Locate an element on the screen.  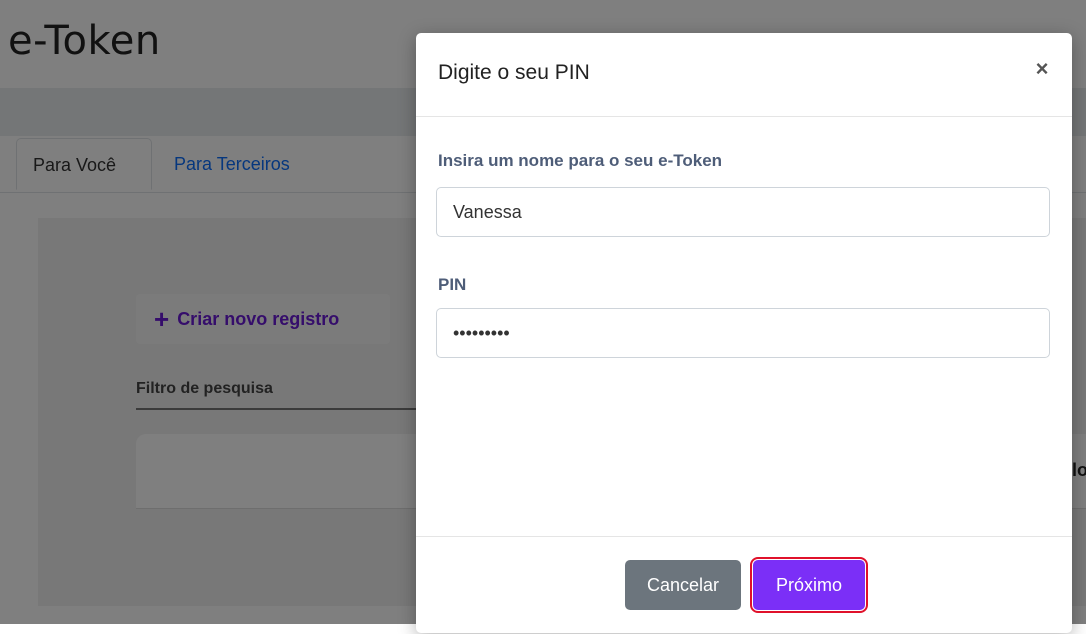
pin-label: PIN is located at coordinates (452, 284).